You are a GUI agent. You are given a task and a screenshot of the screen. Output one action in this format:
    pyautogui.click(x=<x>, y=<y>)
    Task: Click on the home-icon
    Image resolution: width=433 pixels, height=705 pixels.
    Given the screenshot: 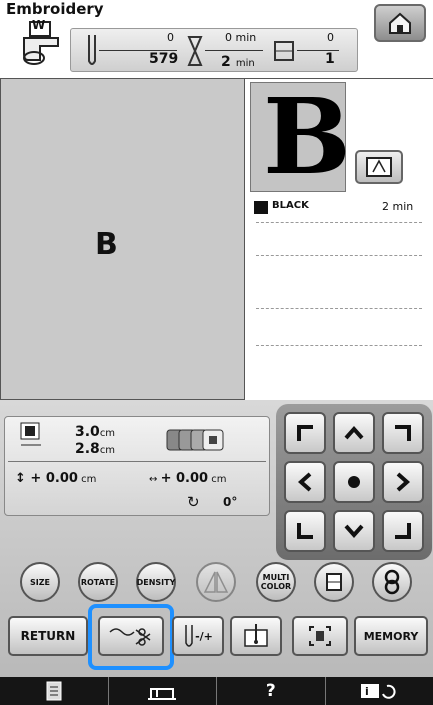 What is the action you would take?
    pyautogui.click(x=400, y=23)
    